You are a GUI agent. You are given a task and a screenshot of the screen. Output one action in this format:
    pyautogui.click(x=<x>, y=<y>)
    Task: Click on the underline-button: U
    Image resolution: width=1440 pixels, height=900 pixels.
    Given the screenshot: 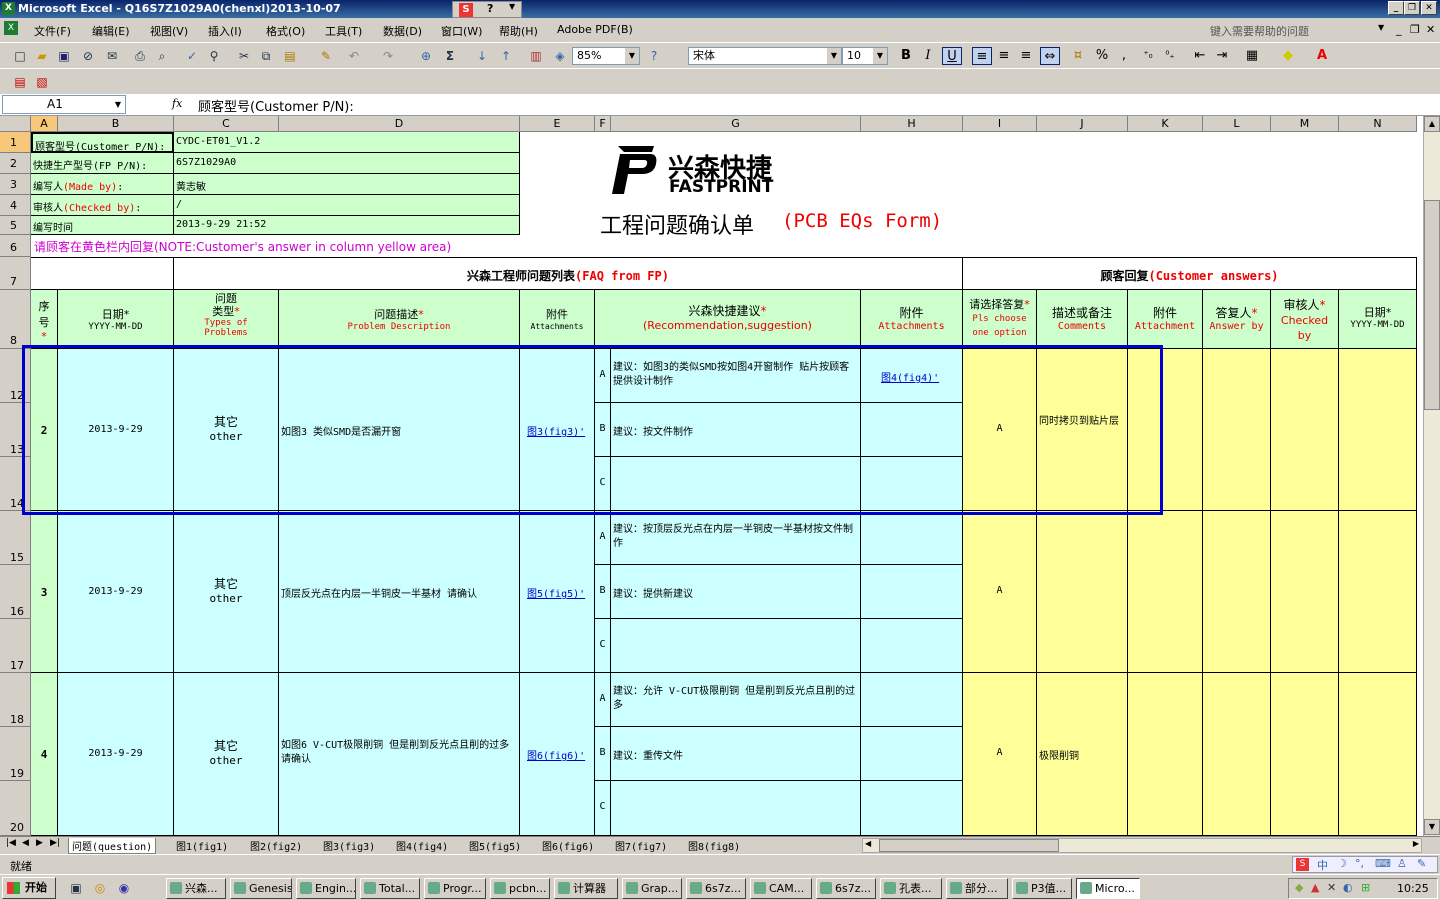 What is the action you would take?
    pyautogui.click(x=952, y=56)
    